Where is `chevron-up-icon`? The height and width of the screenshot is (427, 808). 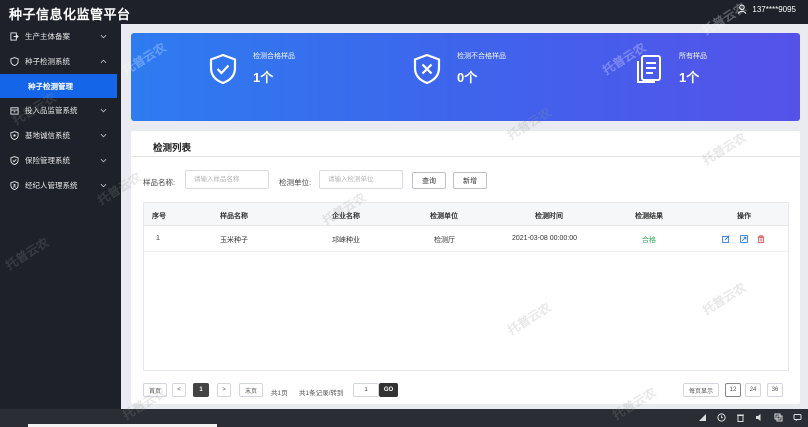
chevron-up-icon is located at coordinates (103, 61).